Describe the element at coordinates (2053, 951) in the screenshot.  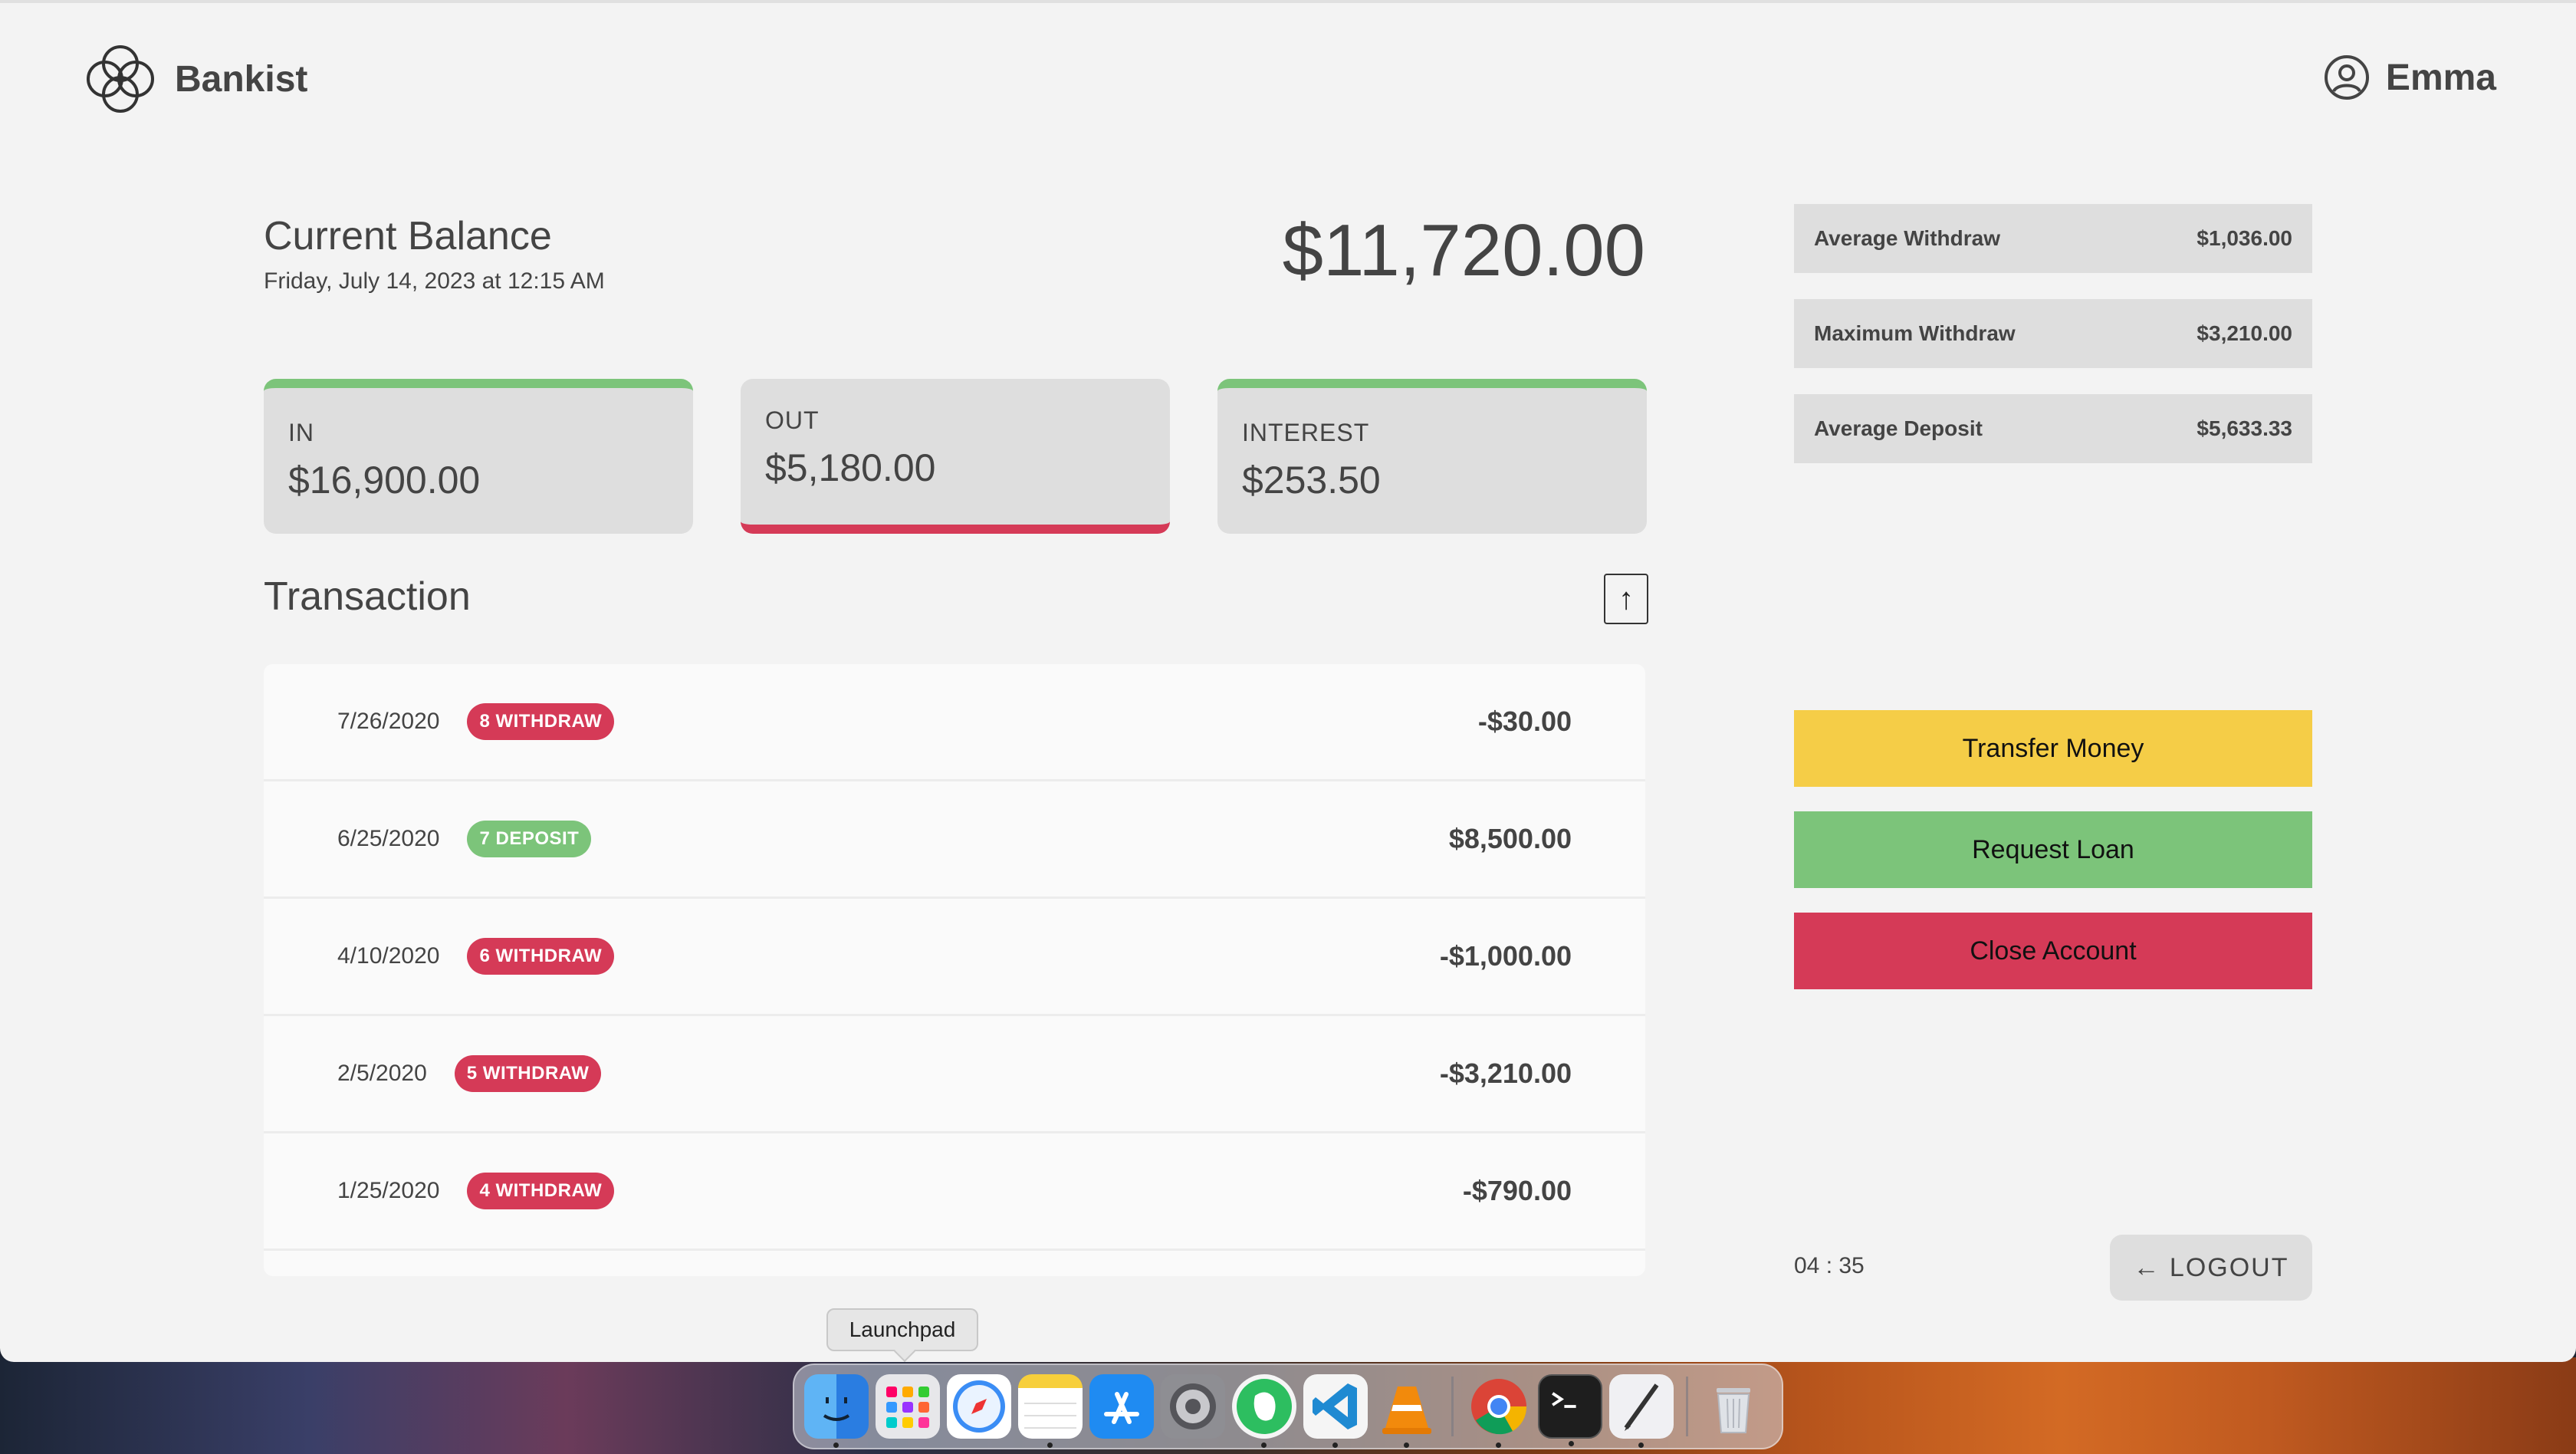
I see `close-account-button: Close Account` at that location.